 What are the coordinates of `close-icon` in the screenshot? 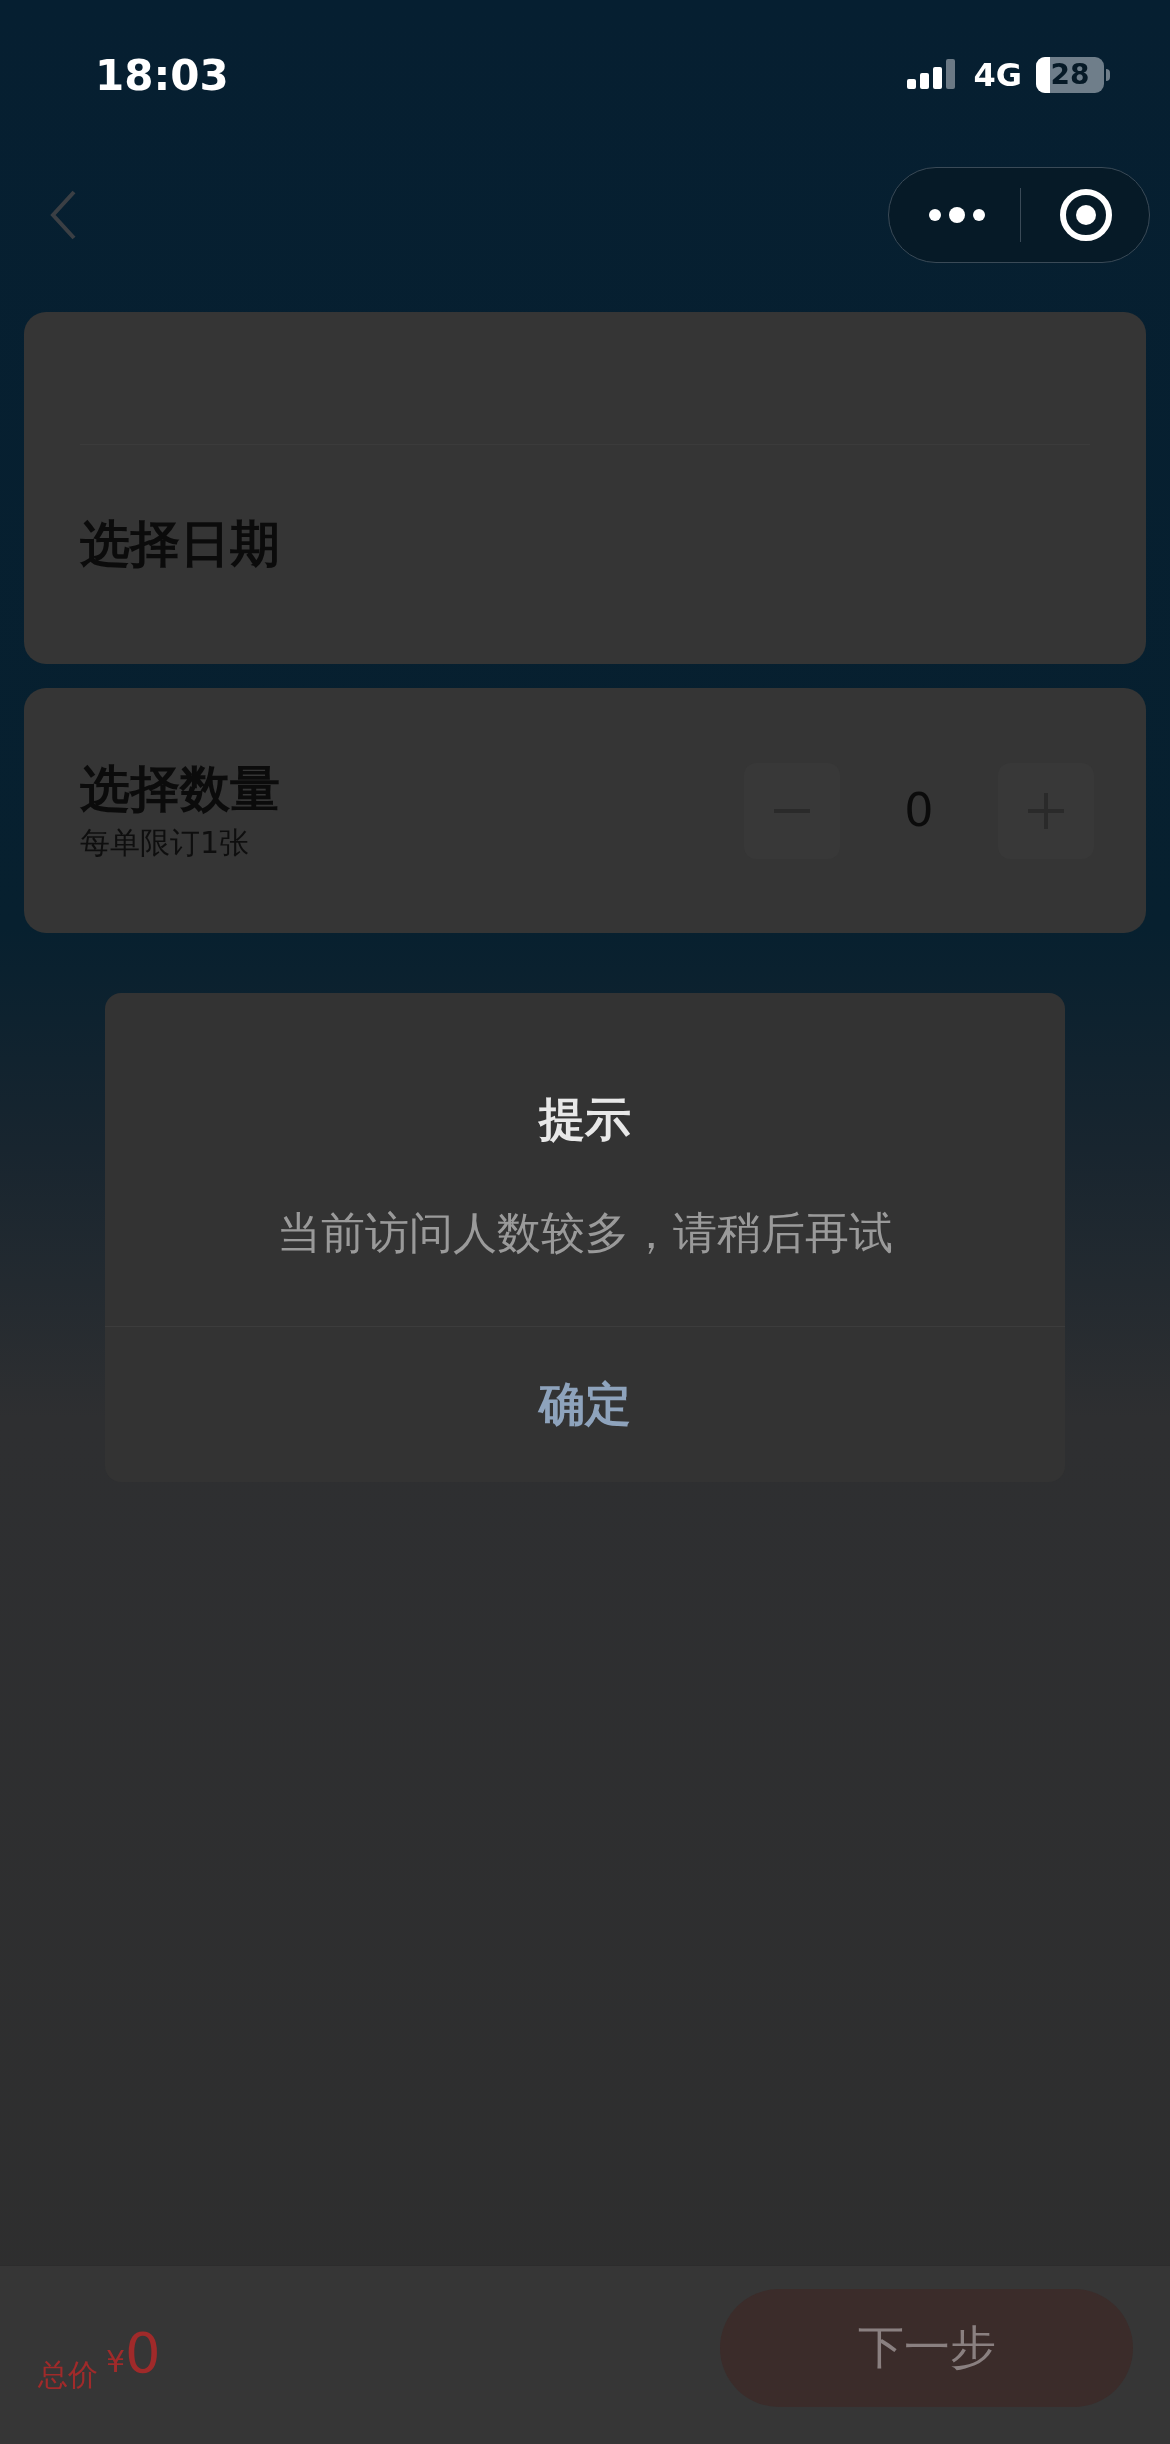 It's located at (1086, 215).